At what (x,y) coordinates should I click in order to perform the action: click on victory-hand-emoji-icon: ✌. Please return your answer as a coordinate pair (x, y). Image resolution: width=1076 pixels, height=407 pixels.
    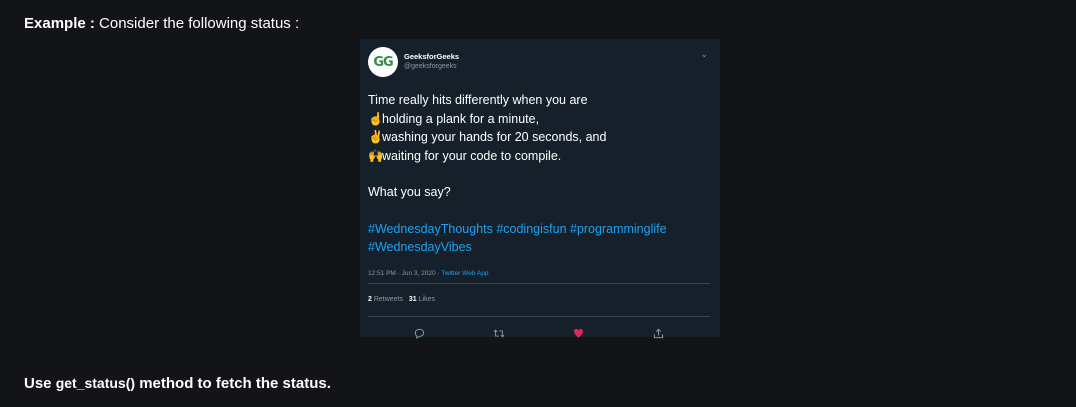
    Looking at the image, I should click on (376, 137).